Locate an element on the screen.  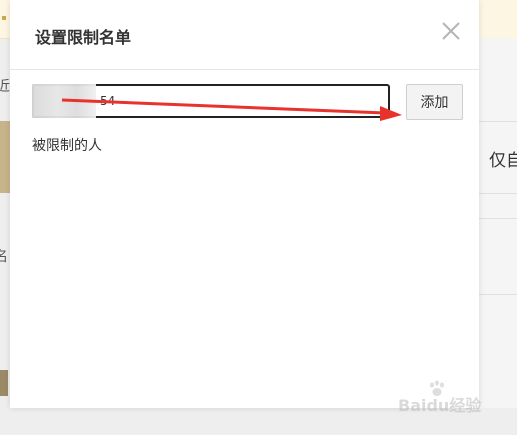
background-privacy-option: 仅自 is located at coordinates (503, 158).